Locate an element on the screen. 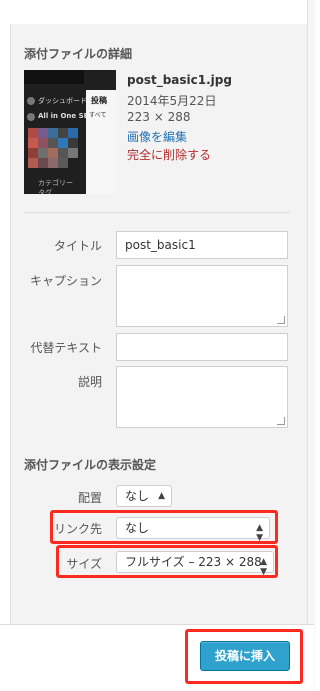  size-label: サイズ is located at coordinates (84, 564).